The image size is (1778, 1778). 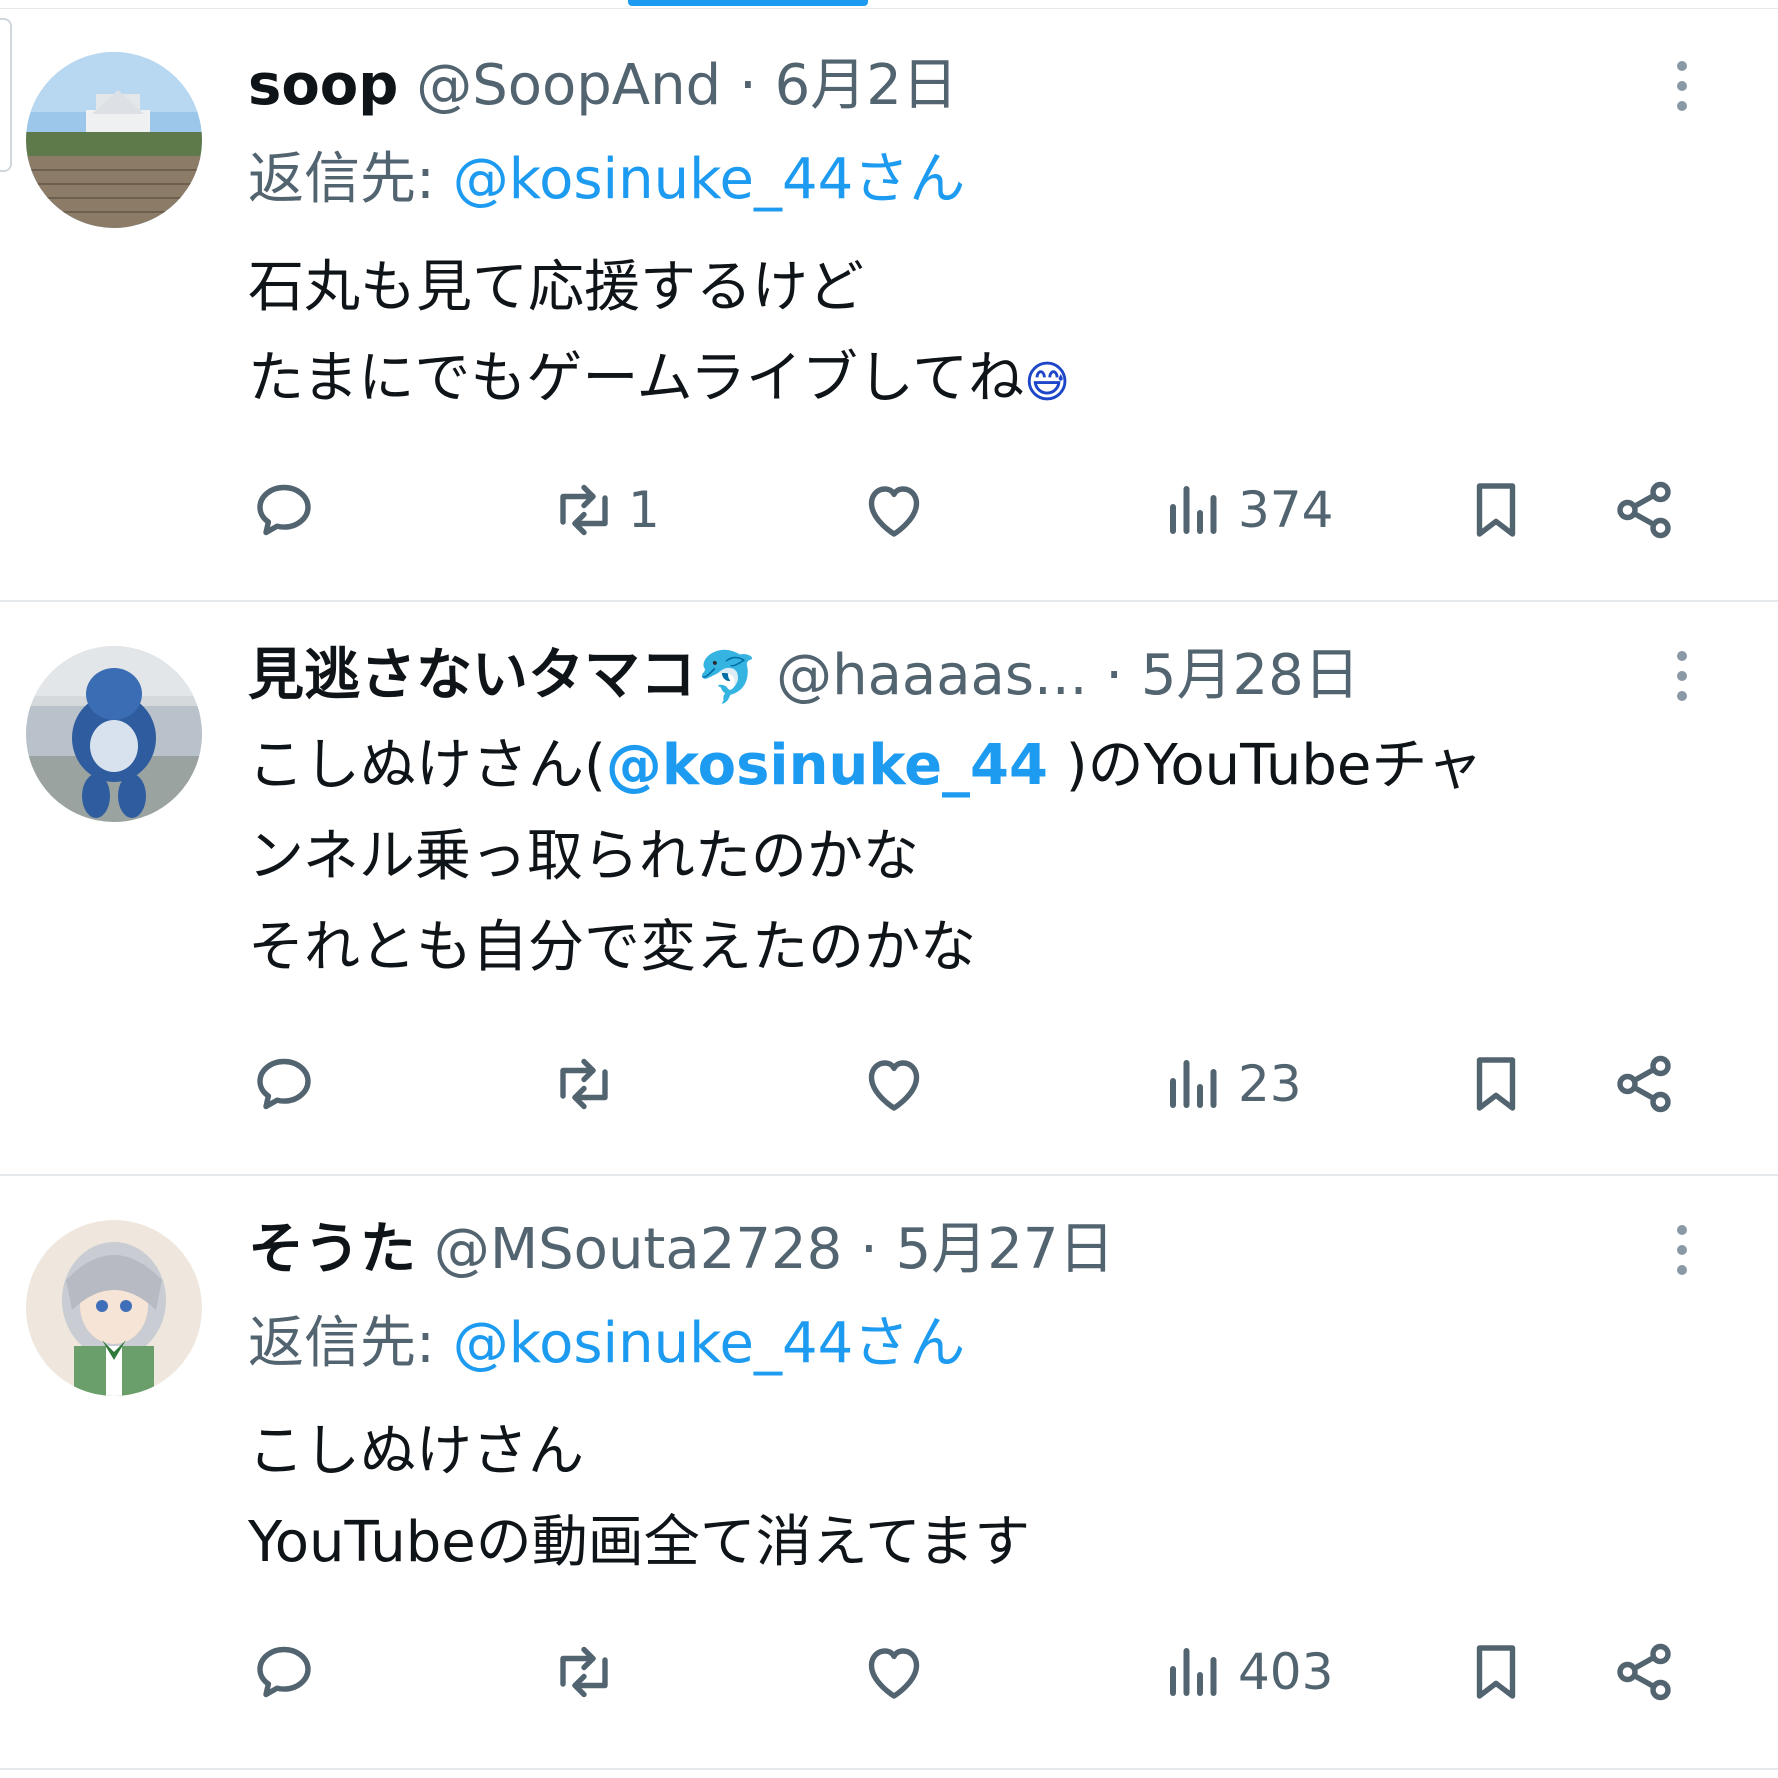 I want to click on tweet-date: 5月27日, so click(x=1005, y=1249).